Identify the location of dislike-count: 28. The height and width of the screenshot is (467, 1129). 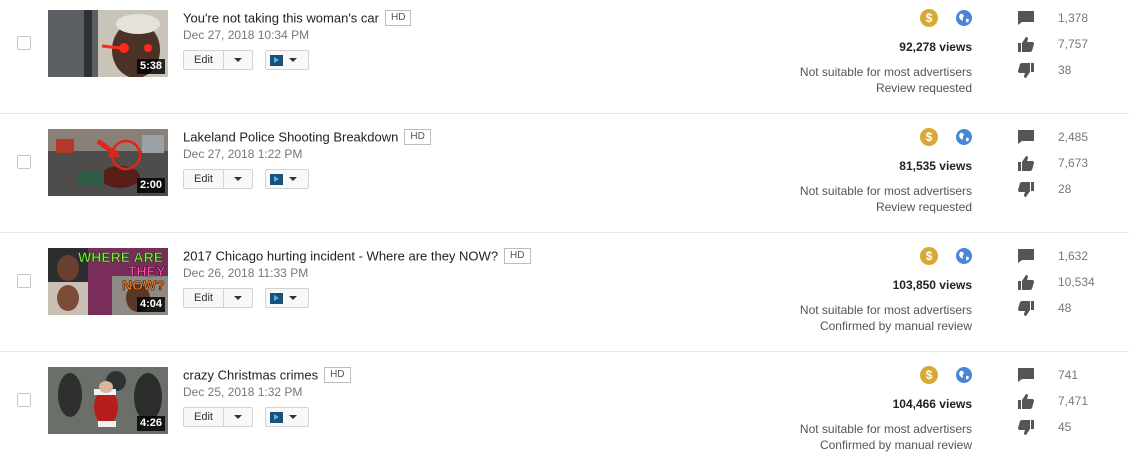
(1065, 189).